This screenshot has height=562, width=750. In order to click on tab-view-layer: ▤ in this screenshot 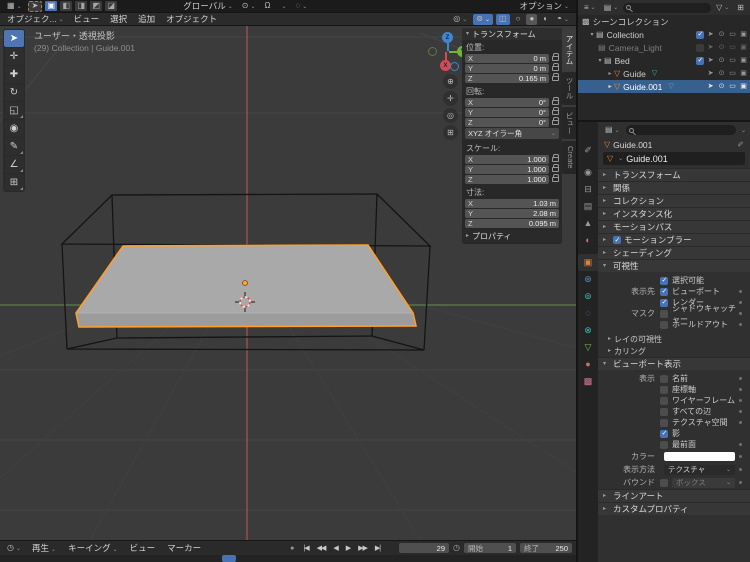, I will do `click(588, 206)`.